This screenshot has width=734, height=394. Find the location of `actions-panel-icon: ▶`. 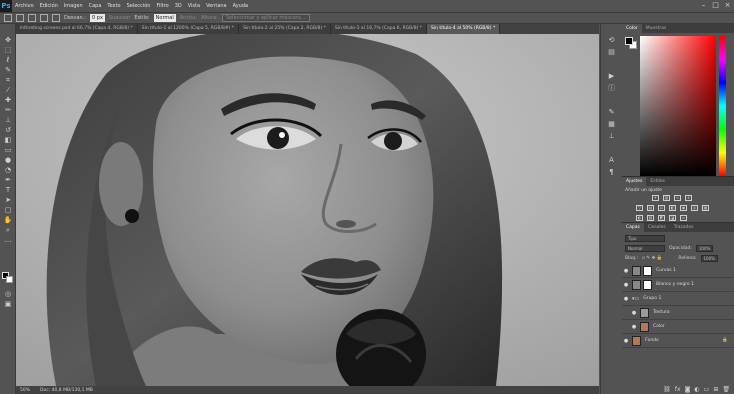

actions-panel-icon: ▶ is located at coordinates (611, 76).